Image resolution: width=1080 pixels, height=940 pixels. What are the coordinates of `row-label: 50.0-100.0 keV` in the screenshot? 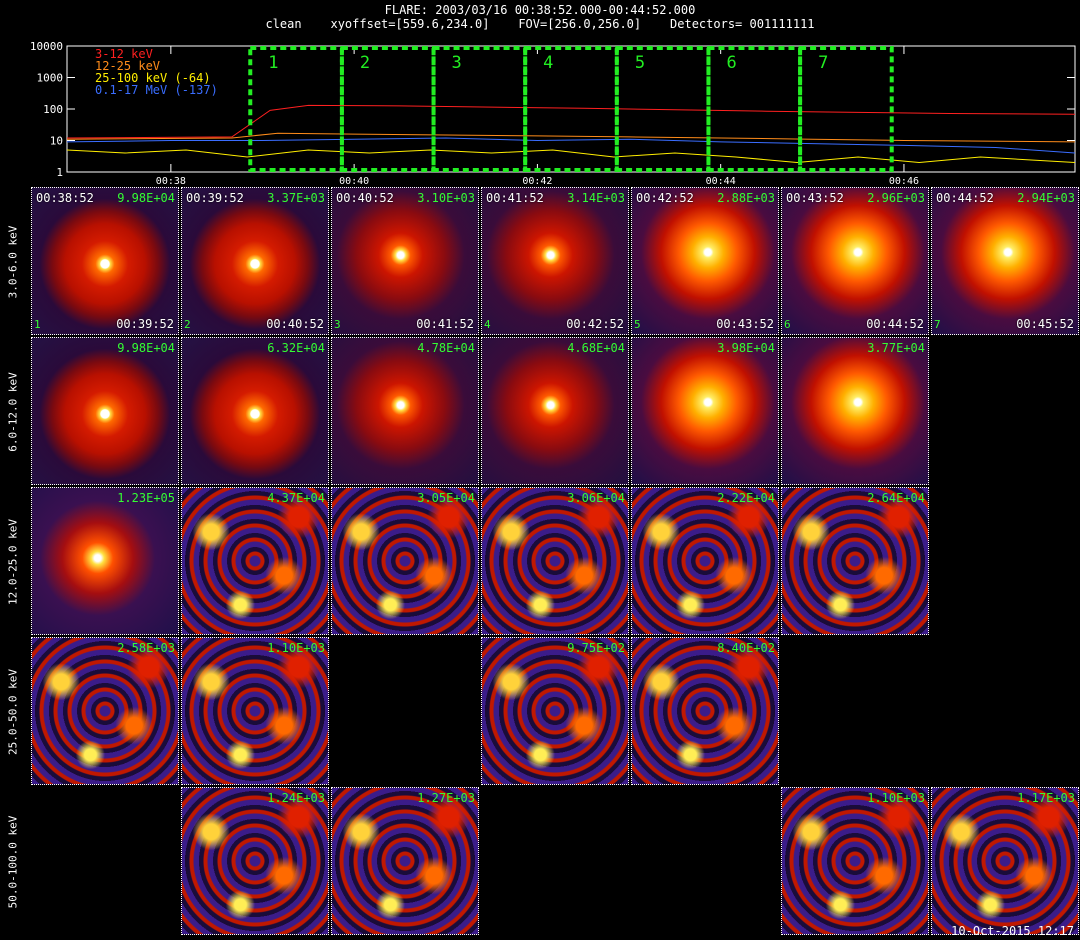 It's located at (13, 862).